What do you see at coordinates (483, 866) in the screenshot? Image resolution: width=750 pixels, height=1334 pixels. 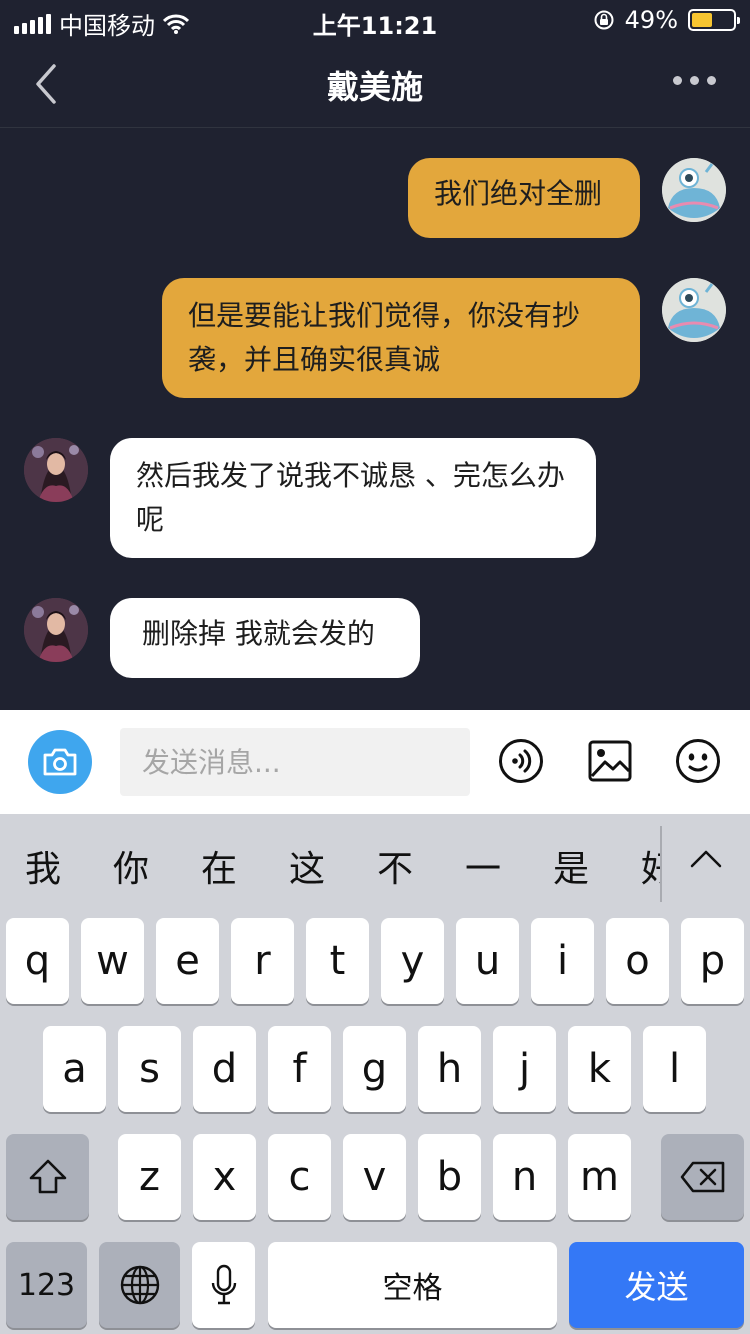 I see `candidate-word: 一` at bounding box center [483, 866].